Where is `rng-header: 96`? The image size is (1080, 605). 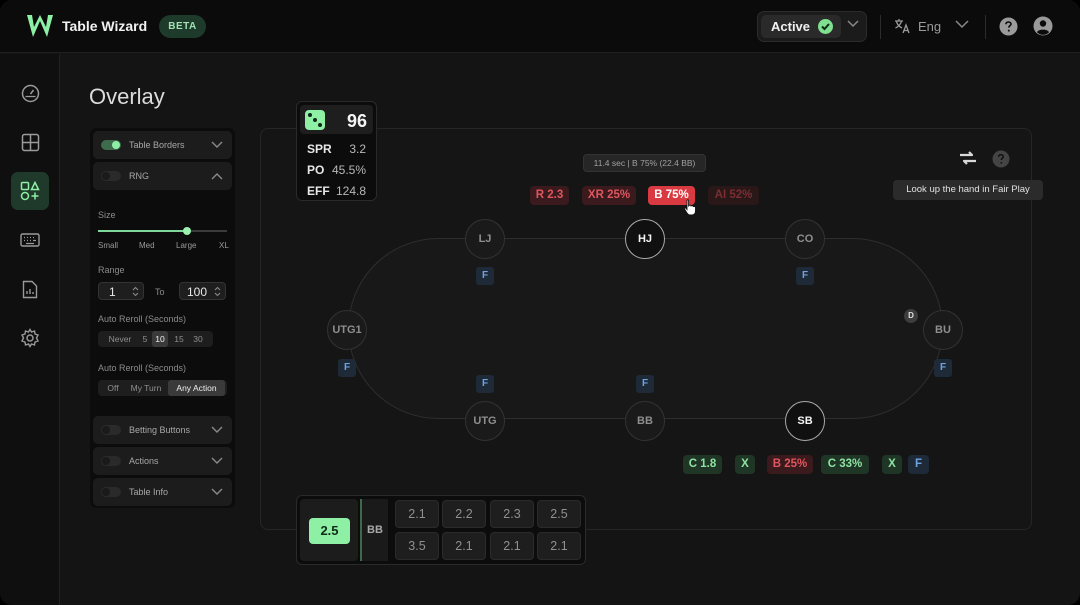
rng-header: 96 is located at coordinates (336, 119).